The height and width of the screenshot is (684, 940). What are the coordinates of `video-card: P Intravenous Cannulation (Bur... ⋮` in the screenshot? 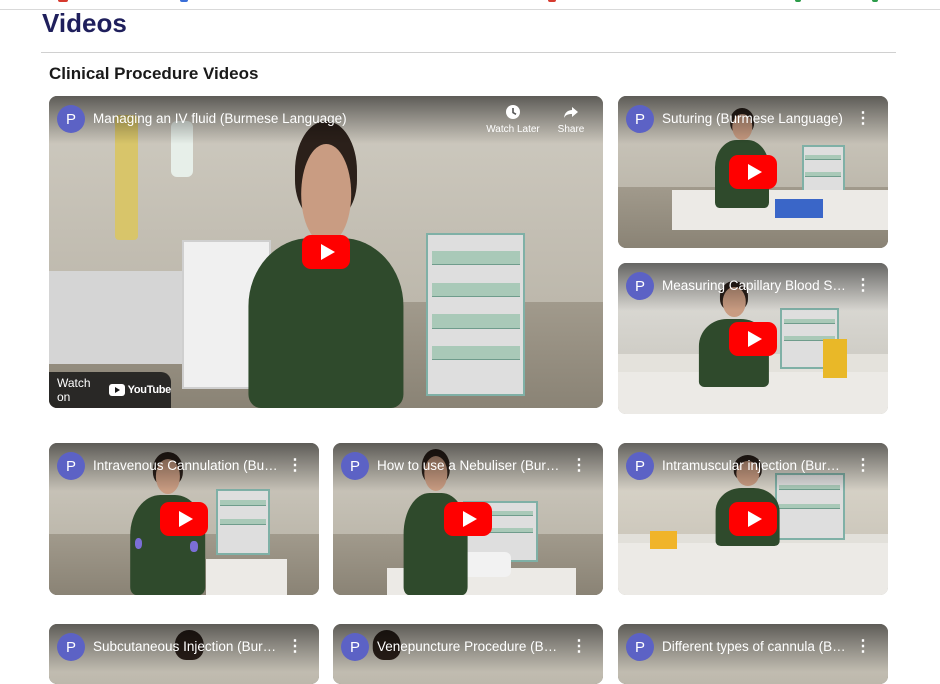 It's located at (184, 519).